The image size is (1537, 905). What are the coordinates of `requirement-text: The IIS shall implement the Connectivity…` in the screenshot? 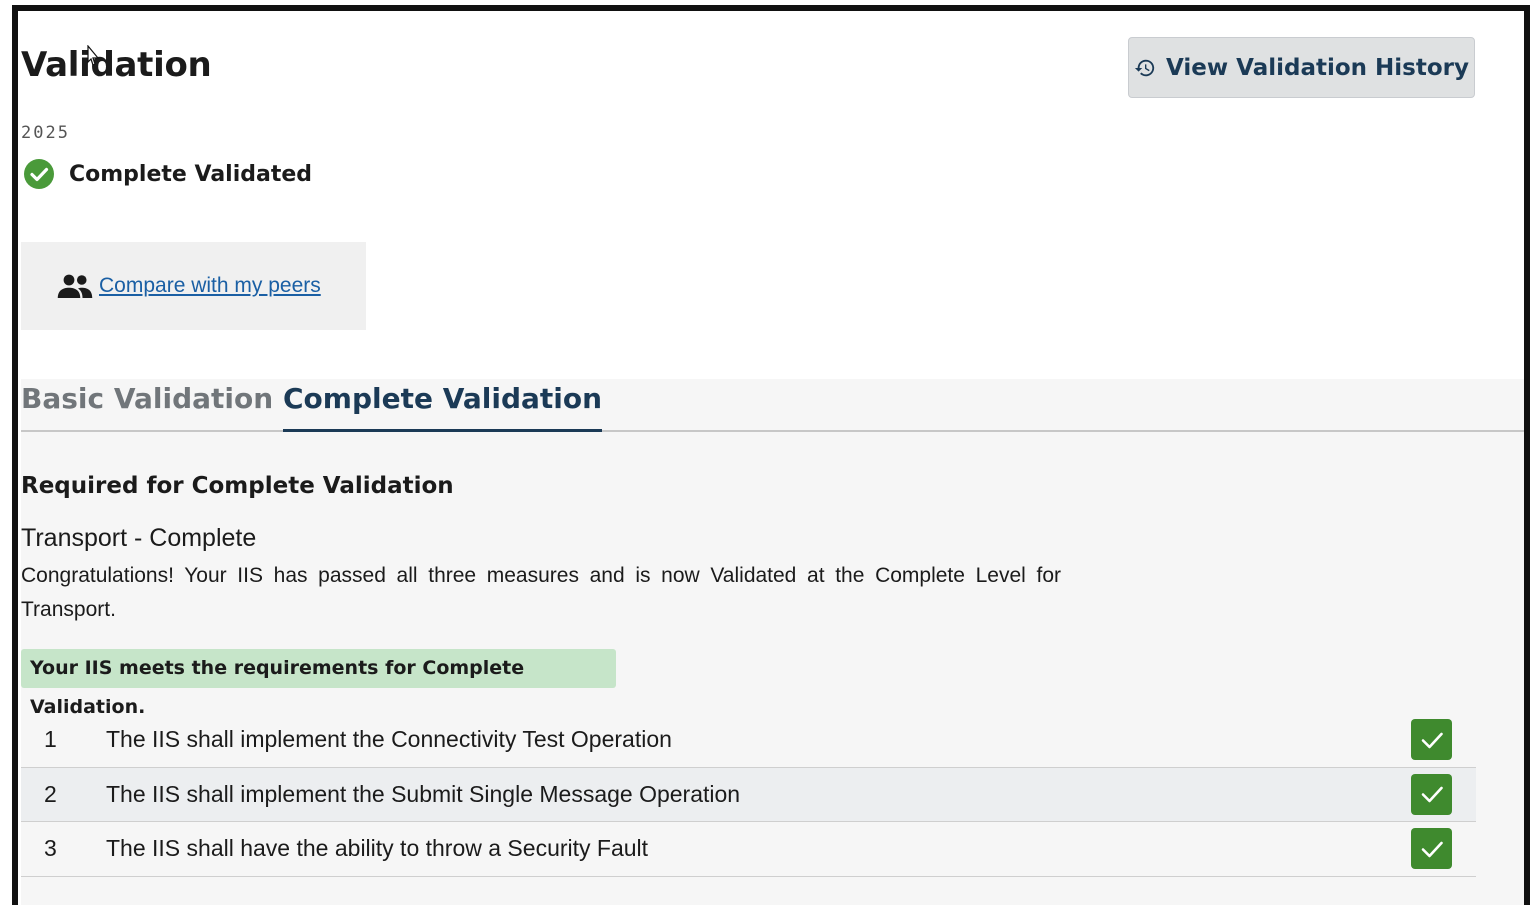 It's located at (389, 739).